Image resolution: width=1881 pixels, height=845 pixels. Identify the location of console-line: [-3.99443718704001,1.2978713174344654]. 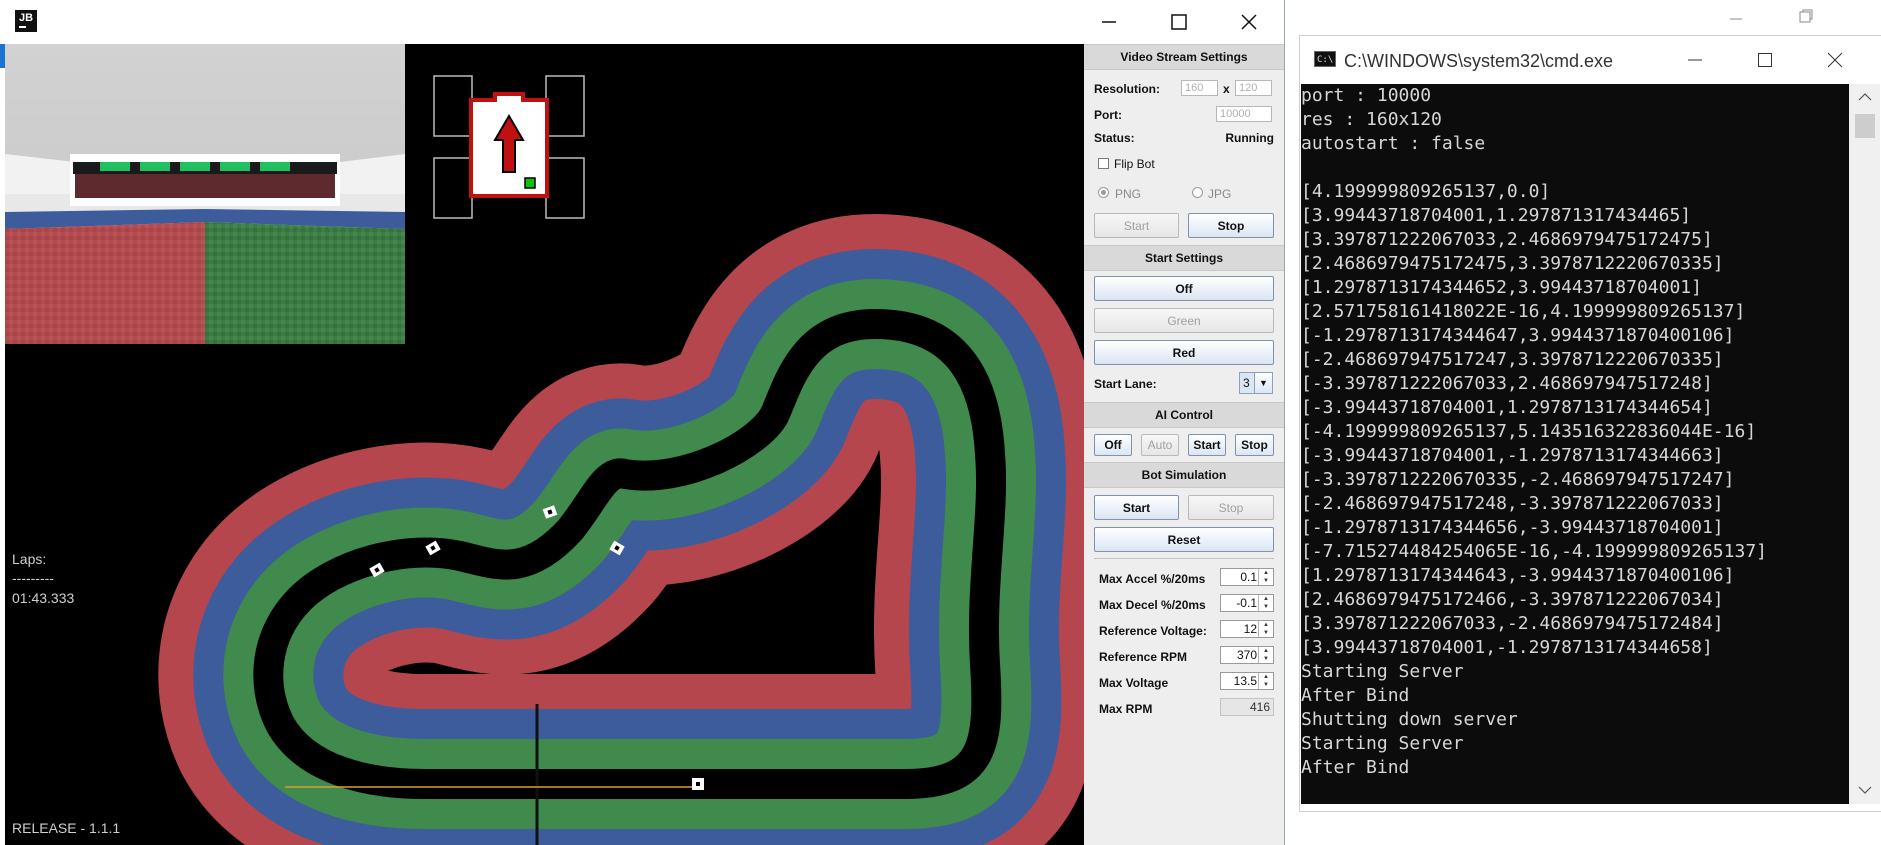
(1507, 407).